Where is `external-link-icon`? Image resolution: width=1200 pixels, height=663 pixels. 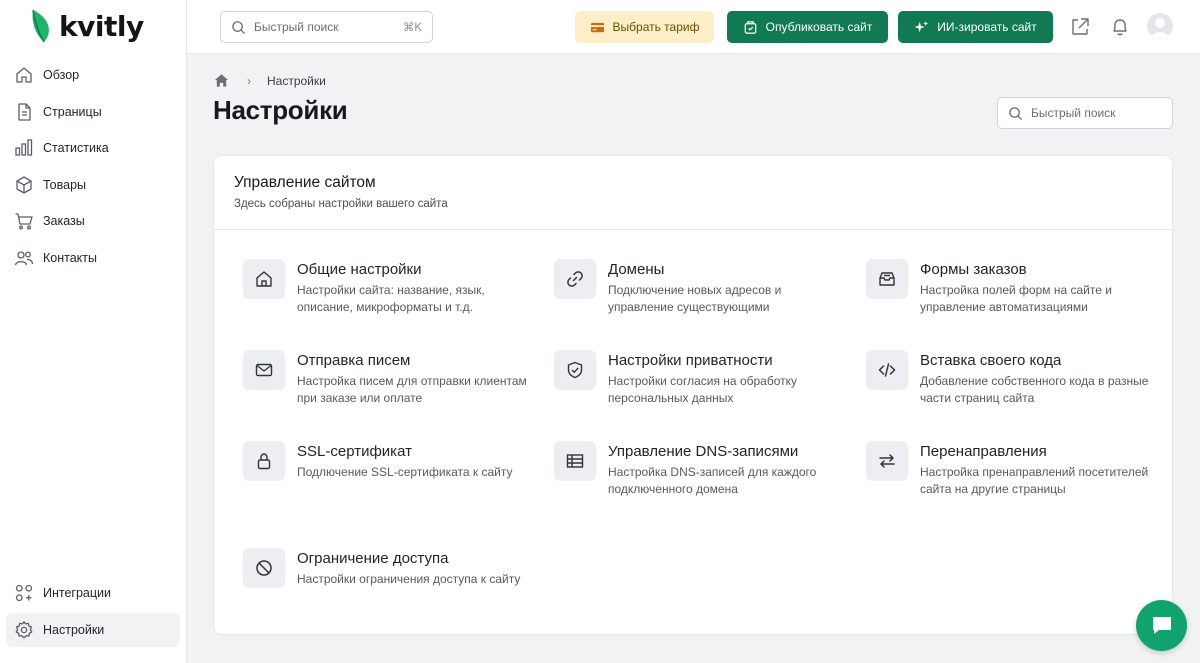
external-link-icon is located at coordinates (1080, 27).